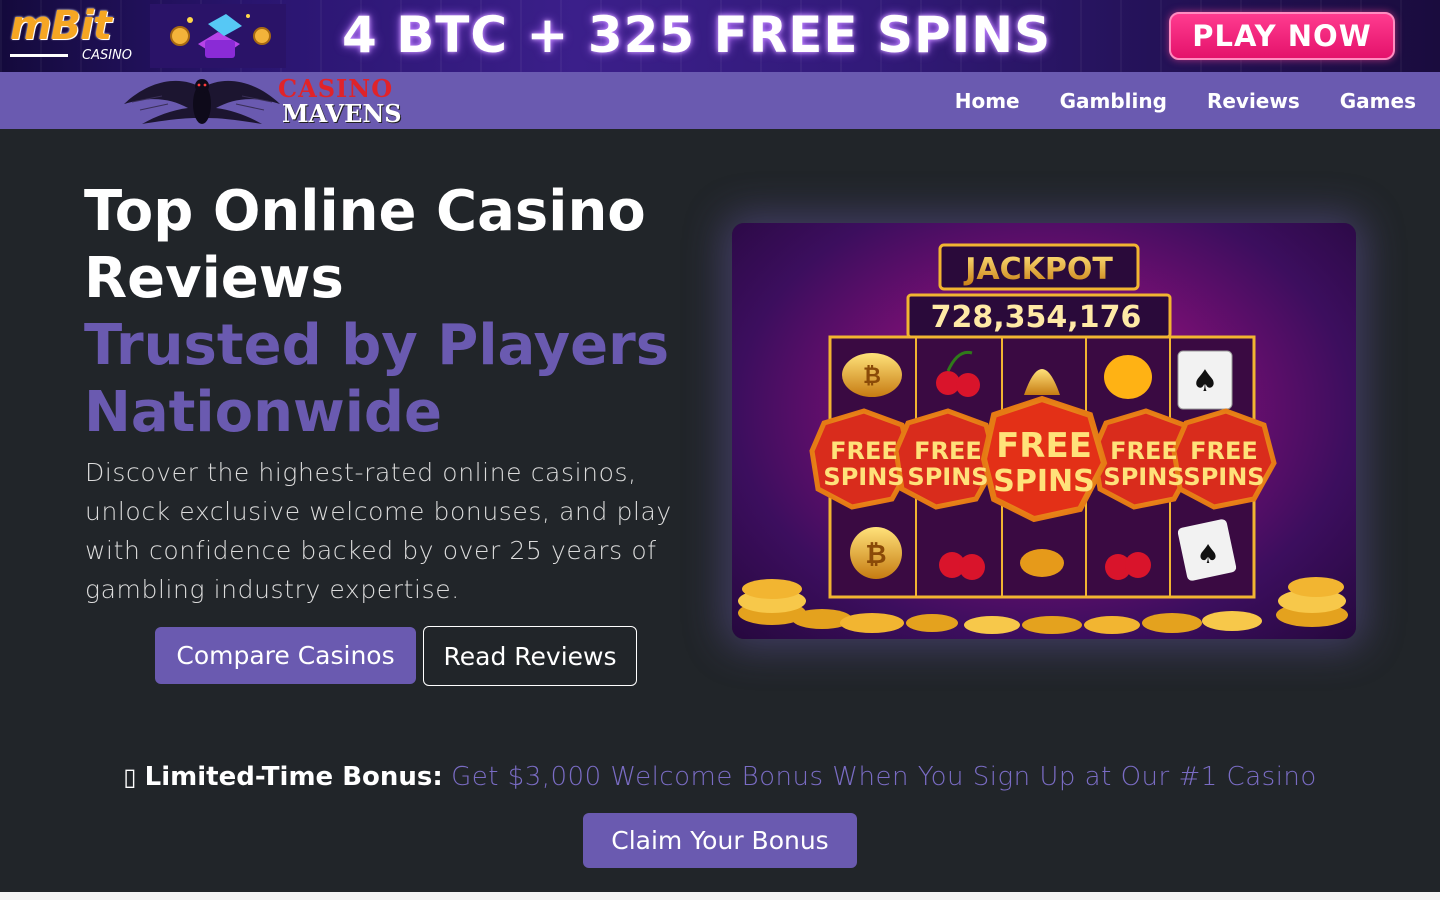 This screenshot has height=900, width=1440. I want to click on gift-icon: ▯, so click(130, 777).